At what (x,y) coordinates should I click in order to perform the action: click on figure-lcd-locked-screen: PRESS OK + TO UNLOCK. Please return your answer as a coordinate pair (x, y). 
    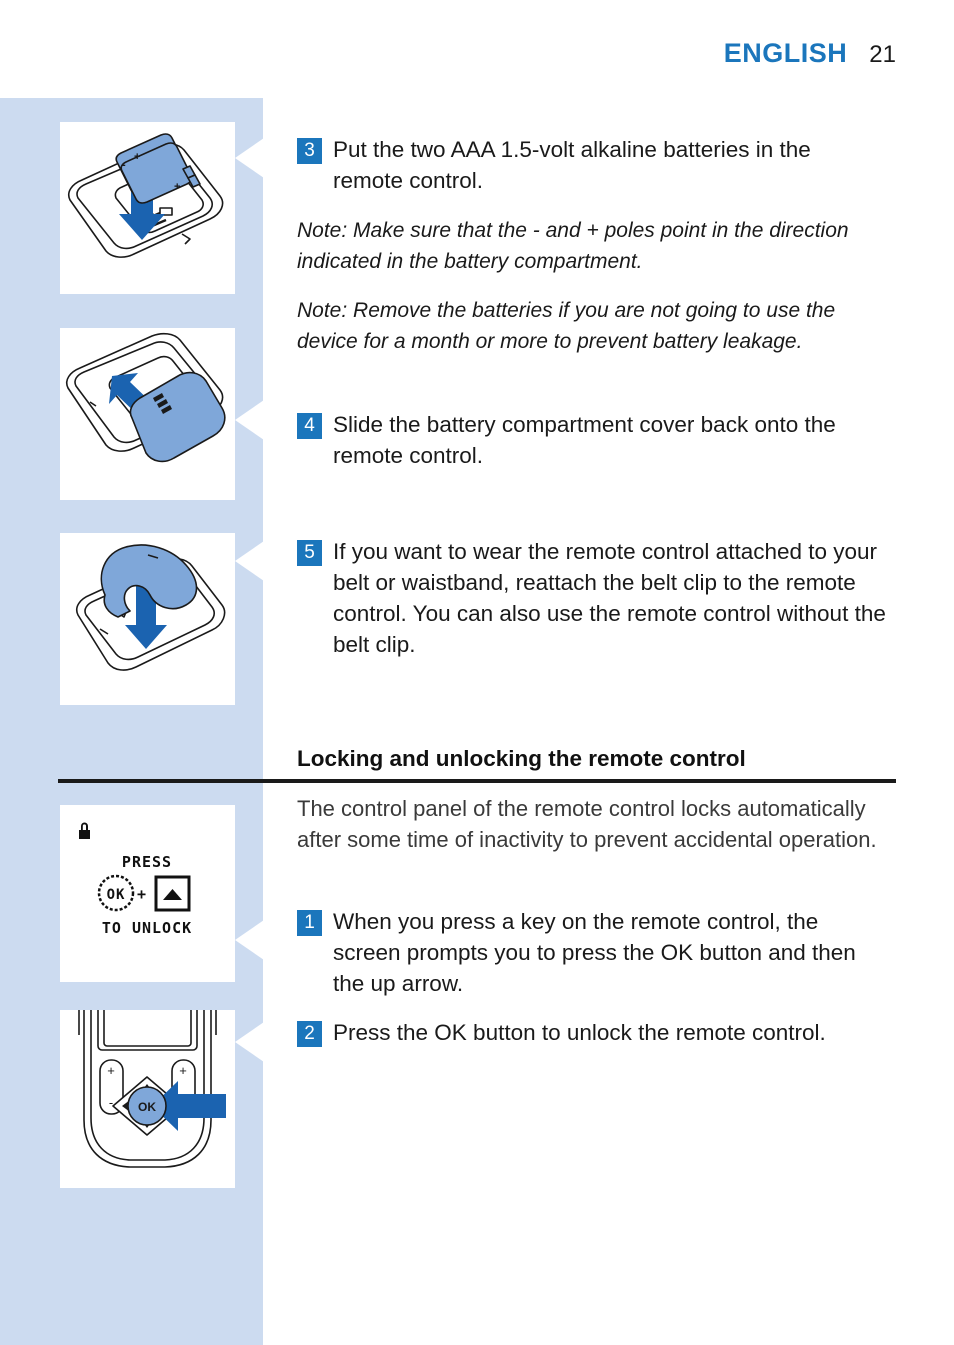
    Looking at the image, I should click on (147, 893).